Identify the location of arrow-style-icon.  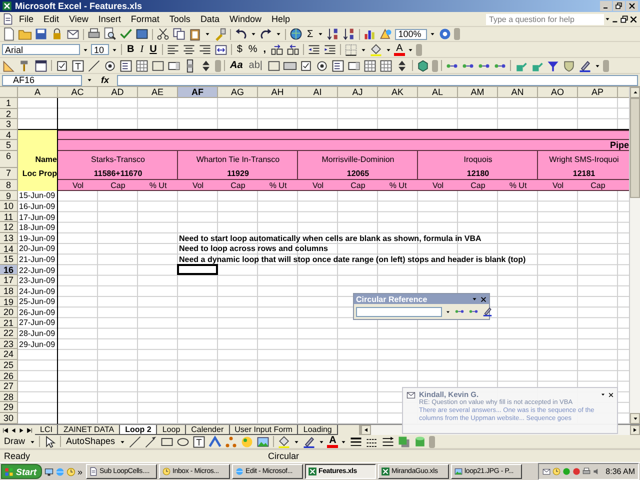
(388, 441).